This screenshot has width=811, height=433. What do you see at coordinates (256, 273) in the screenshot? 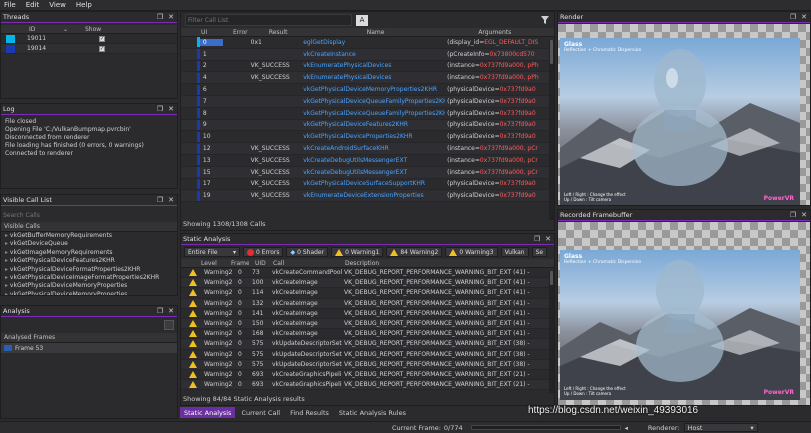
I see `uid-cell: 73` at bounding box center [256, 273].